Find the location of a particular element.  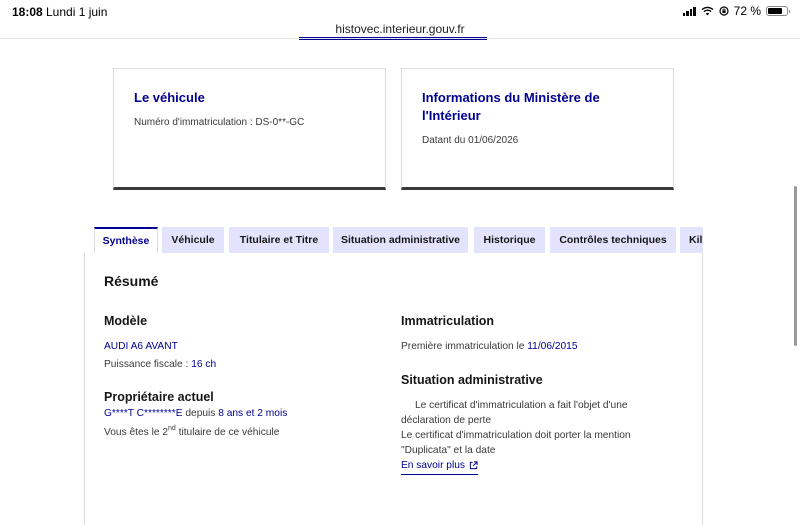

address-bar-divider is located at coordinates (400, 38).